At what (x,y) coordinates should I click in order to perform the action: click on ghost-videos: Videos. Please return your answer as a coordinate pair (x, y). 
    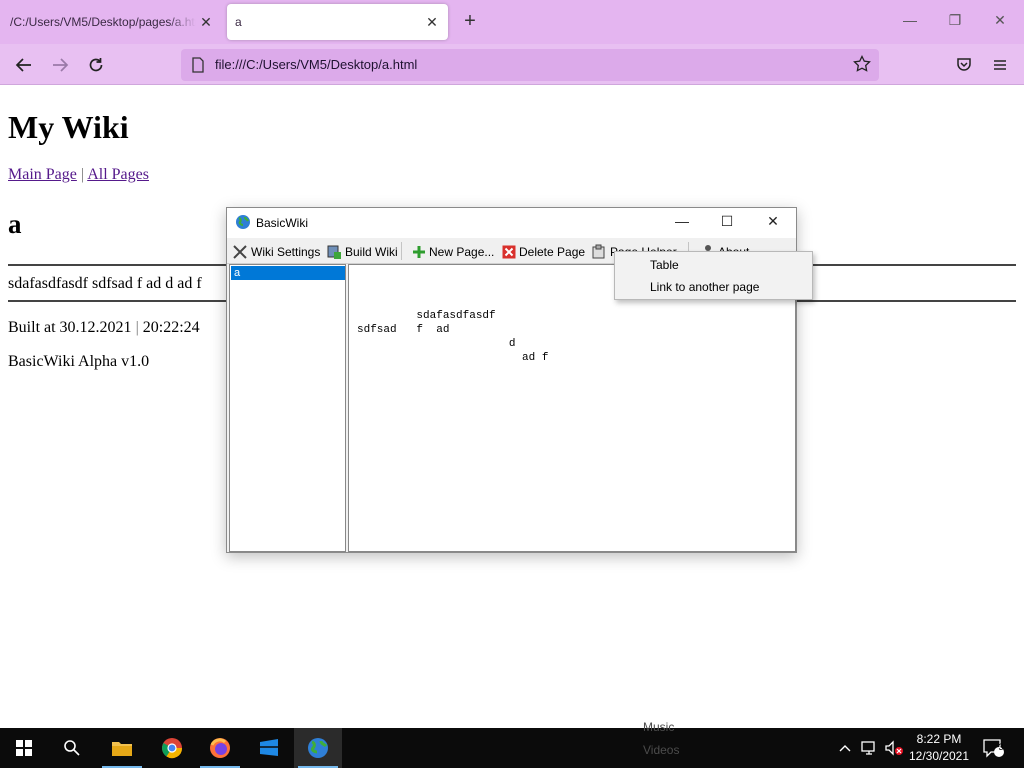
    Looking at the image, I should click on (661, 750).